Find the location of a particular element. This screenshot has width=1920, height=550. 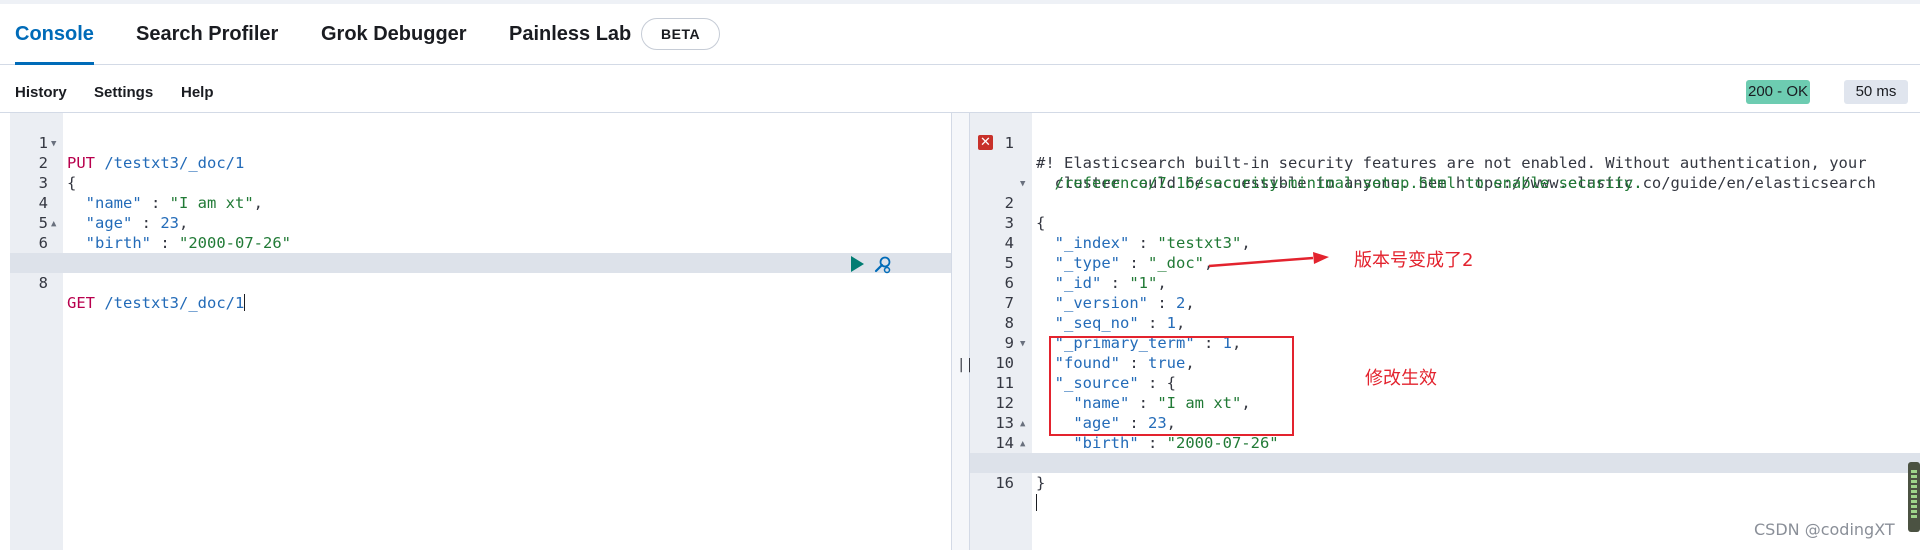

settings-button: Settings is located at coordinates (123, 92).